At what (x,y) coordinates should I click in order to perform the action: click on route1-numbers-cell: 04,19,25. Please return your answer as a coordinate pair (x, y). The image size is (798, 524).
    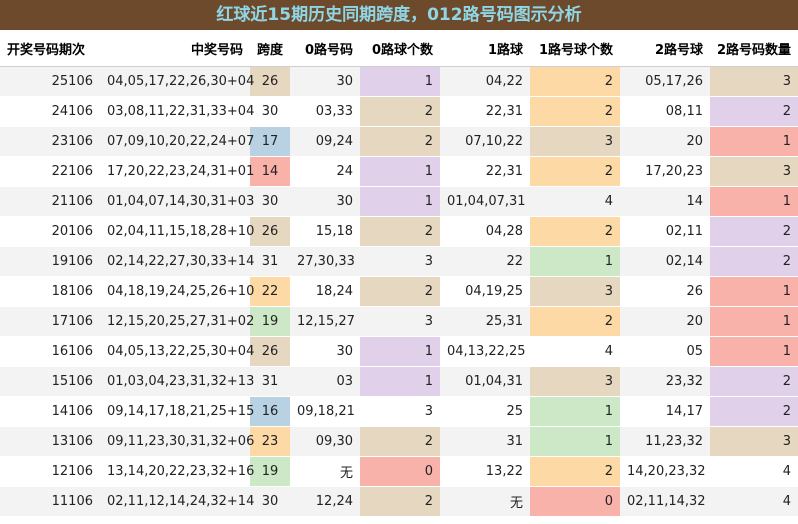
    Looking at the image, I should click on (485, 291).